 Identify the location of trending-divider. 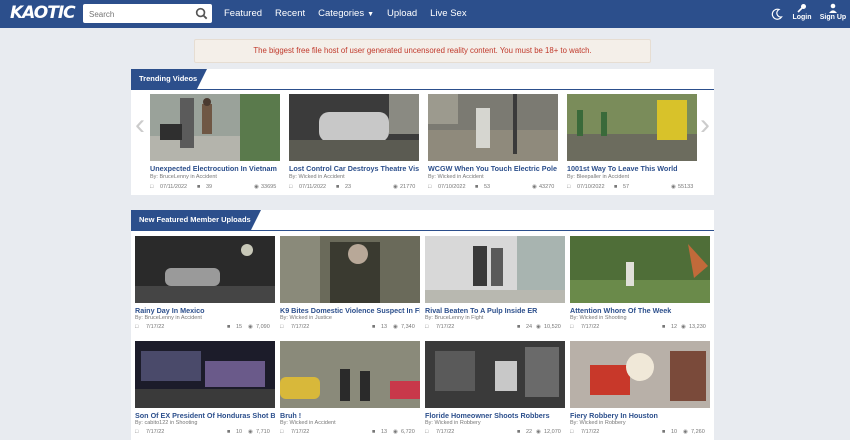
(422, 89).